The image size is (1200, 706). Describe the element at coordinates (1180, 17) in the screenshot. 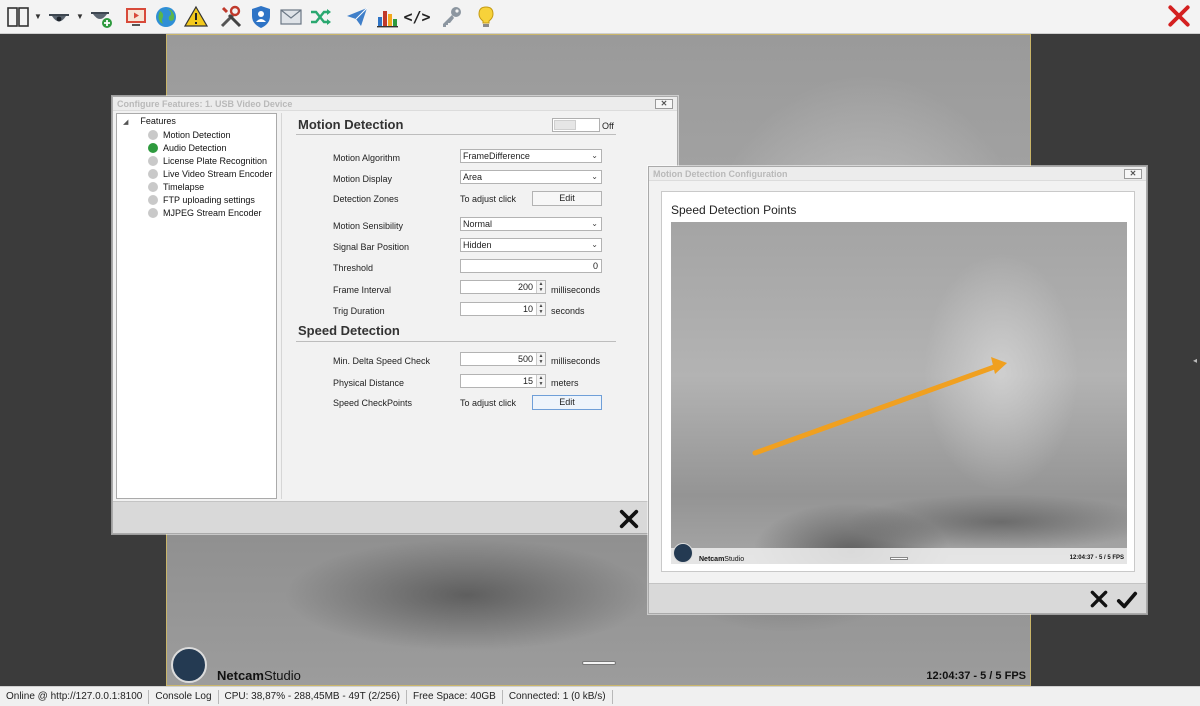

I see `app-close-icon` at that location.